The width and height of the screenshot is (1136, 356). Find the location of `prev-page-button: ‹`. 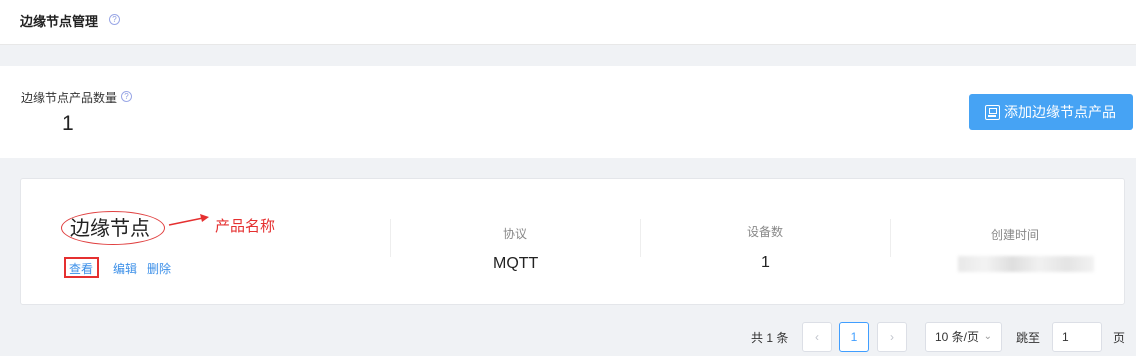

prev-page-button: ‹ is located at coordinates (817, 337).